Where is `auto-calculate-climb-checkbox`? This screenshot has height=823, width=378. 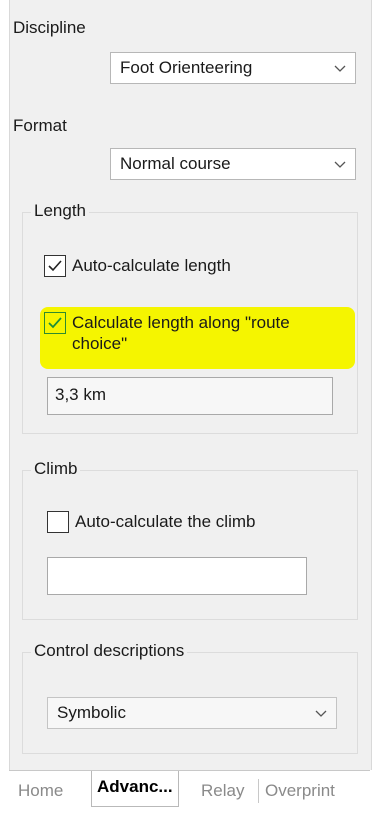 auto-calculate-climb-checkbox is located at coordinates (58, 522).